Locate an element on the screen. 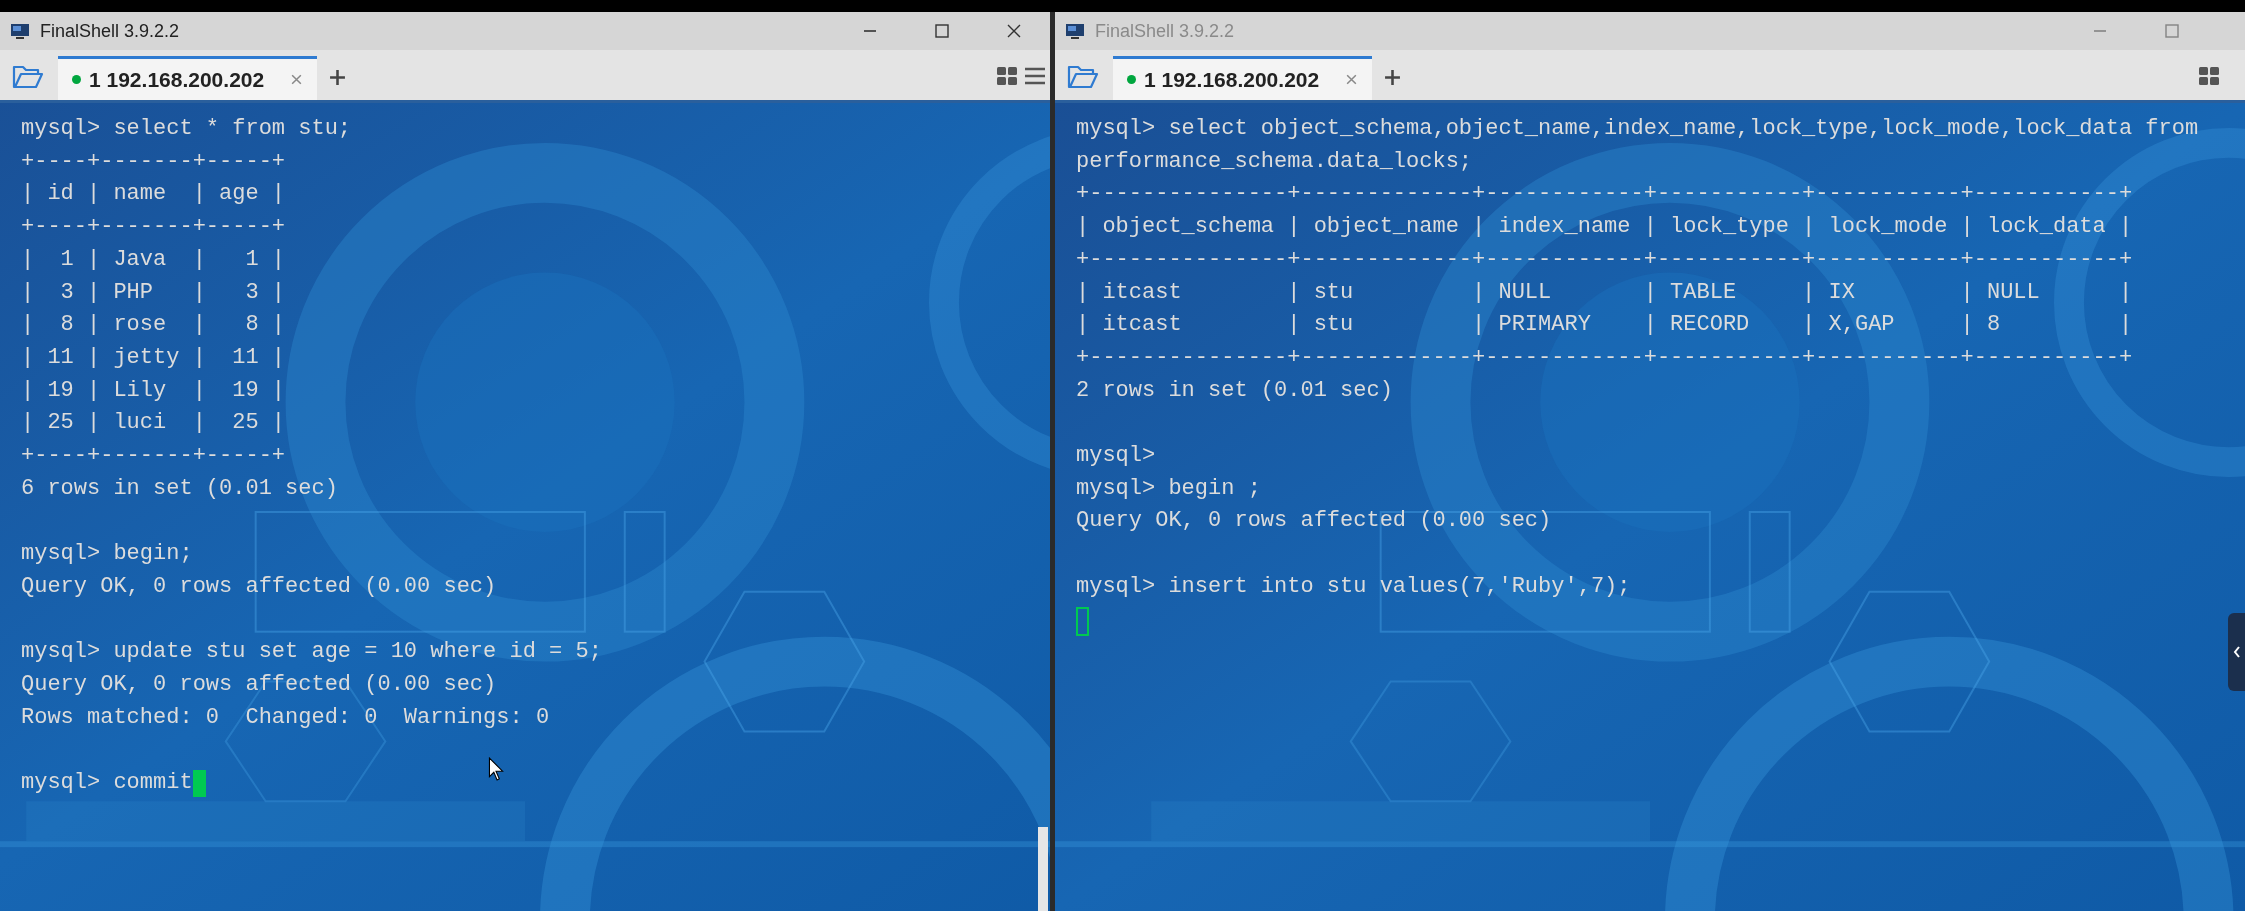  terminal-line: | id | name | age | is located at coordinates (154, 194).